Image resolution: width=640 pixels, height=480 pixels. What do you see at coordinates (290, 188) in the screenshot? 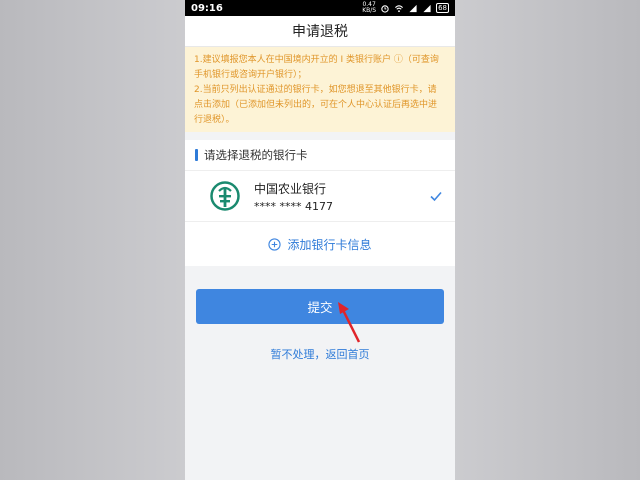
I see `bank-name: 中国农业银行` at bounding box center [290, 188].